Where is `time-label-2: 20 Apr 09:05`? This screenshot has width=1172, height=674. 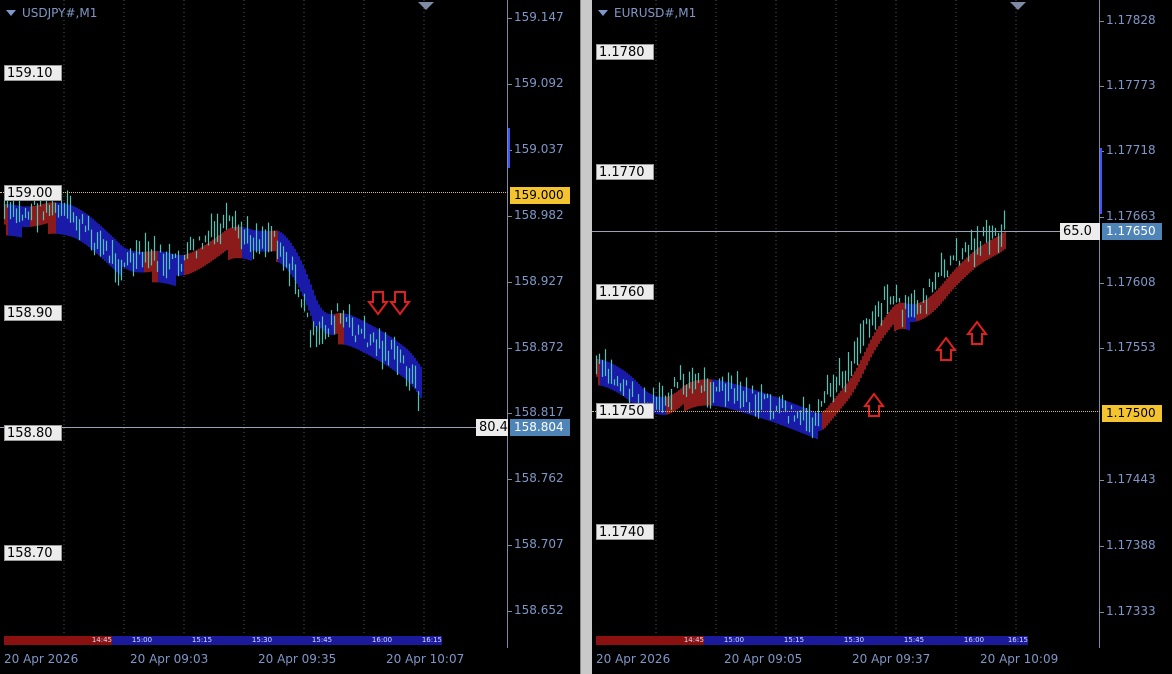 time-label-2: 20 Apr 09:05 is located at coordinates (763, 659).